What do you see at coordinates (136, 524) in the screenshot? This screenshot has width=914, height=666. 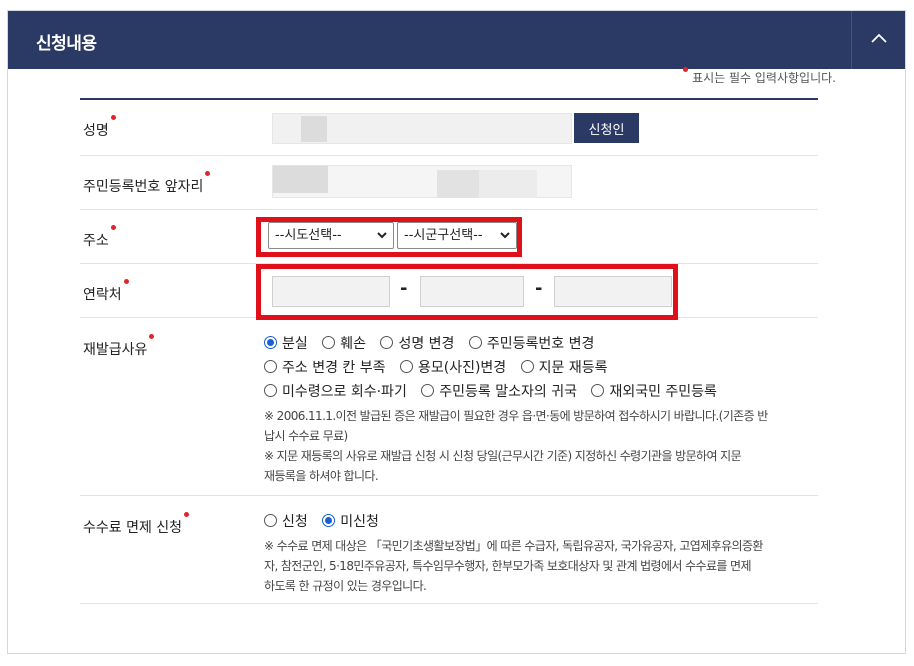 I see `fee-label: 수수료 면제 신청` at bounding box center [136, 524].